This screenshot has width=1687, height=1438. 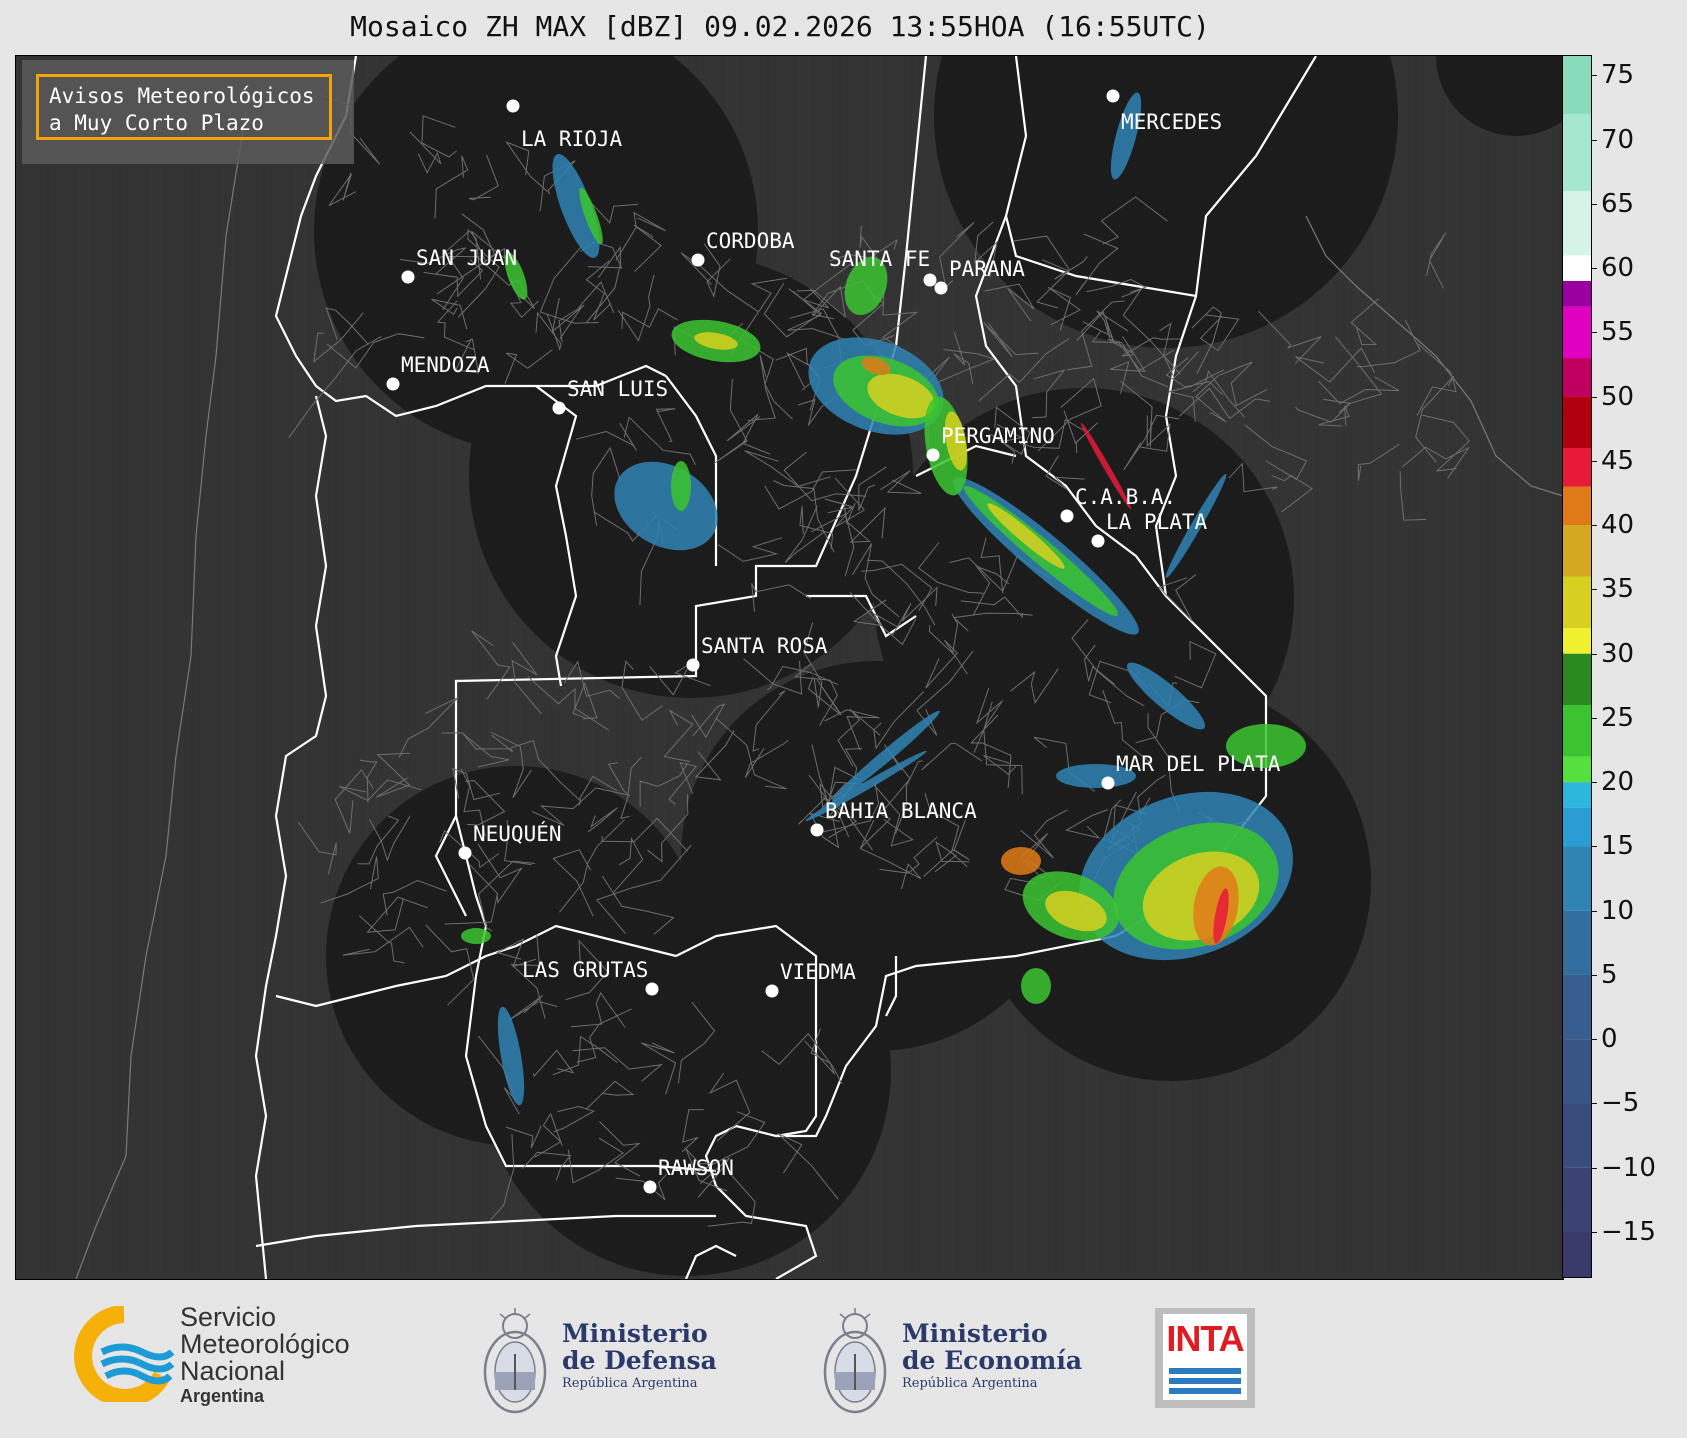 What do you see at coordinates (585, 970) in the screenshot?
I see `city-label: LAS GRUTAS` at bounding box center [585, 970].